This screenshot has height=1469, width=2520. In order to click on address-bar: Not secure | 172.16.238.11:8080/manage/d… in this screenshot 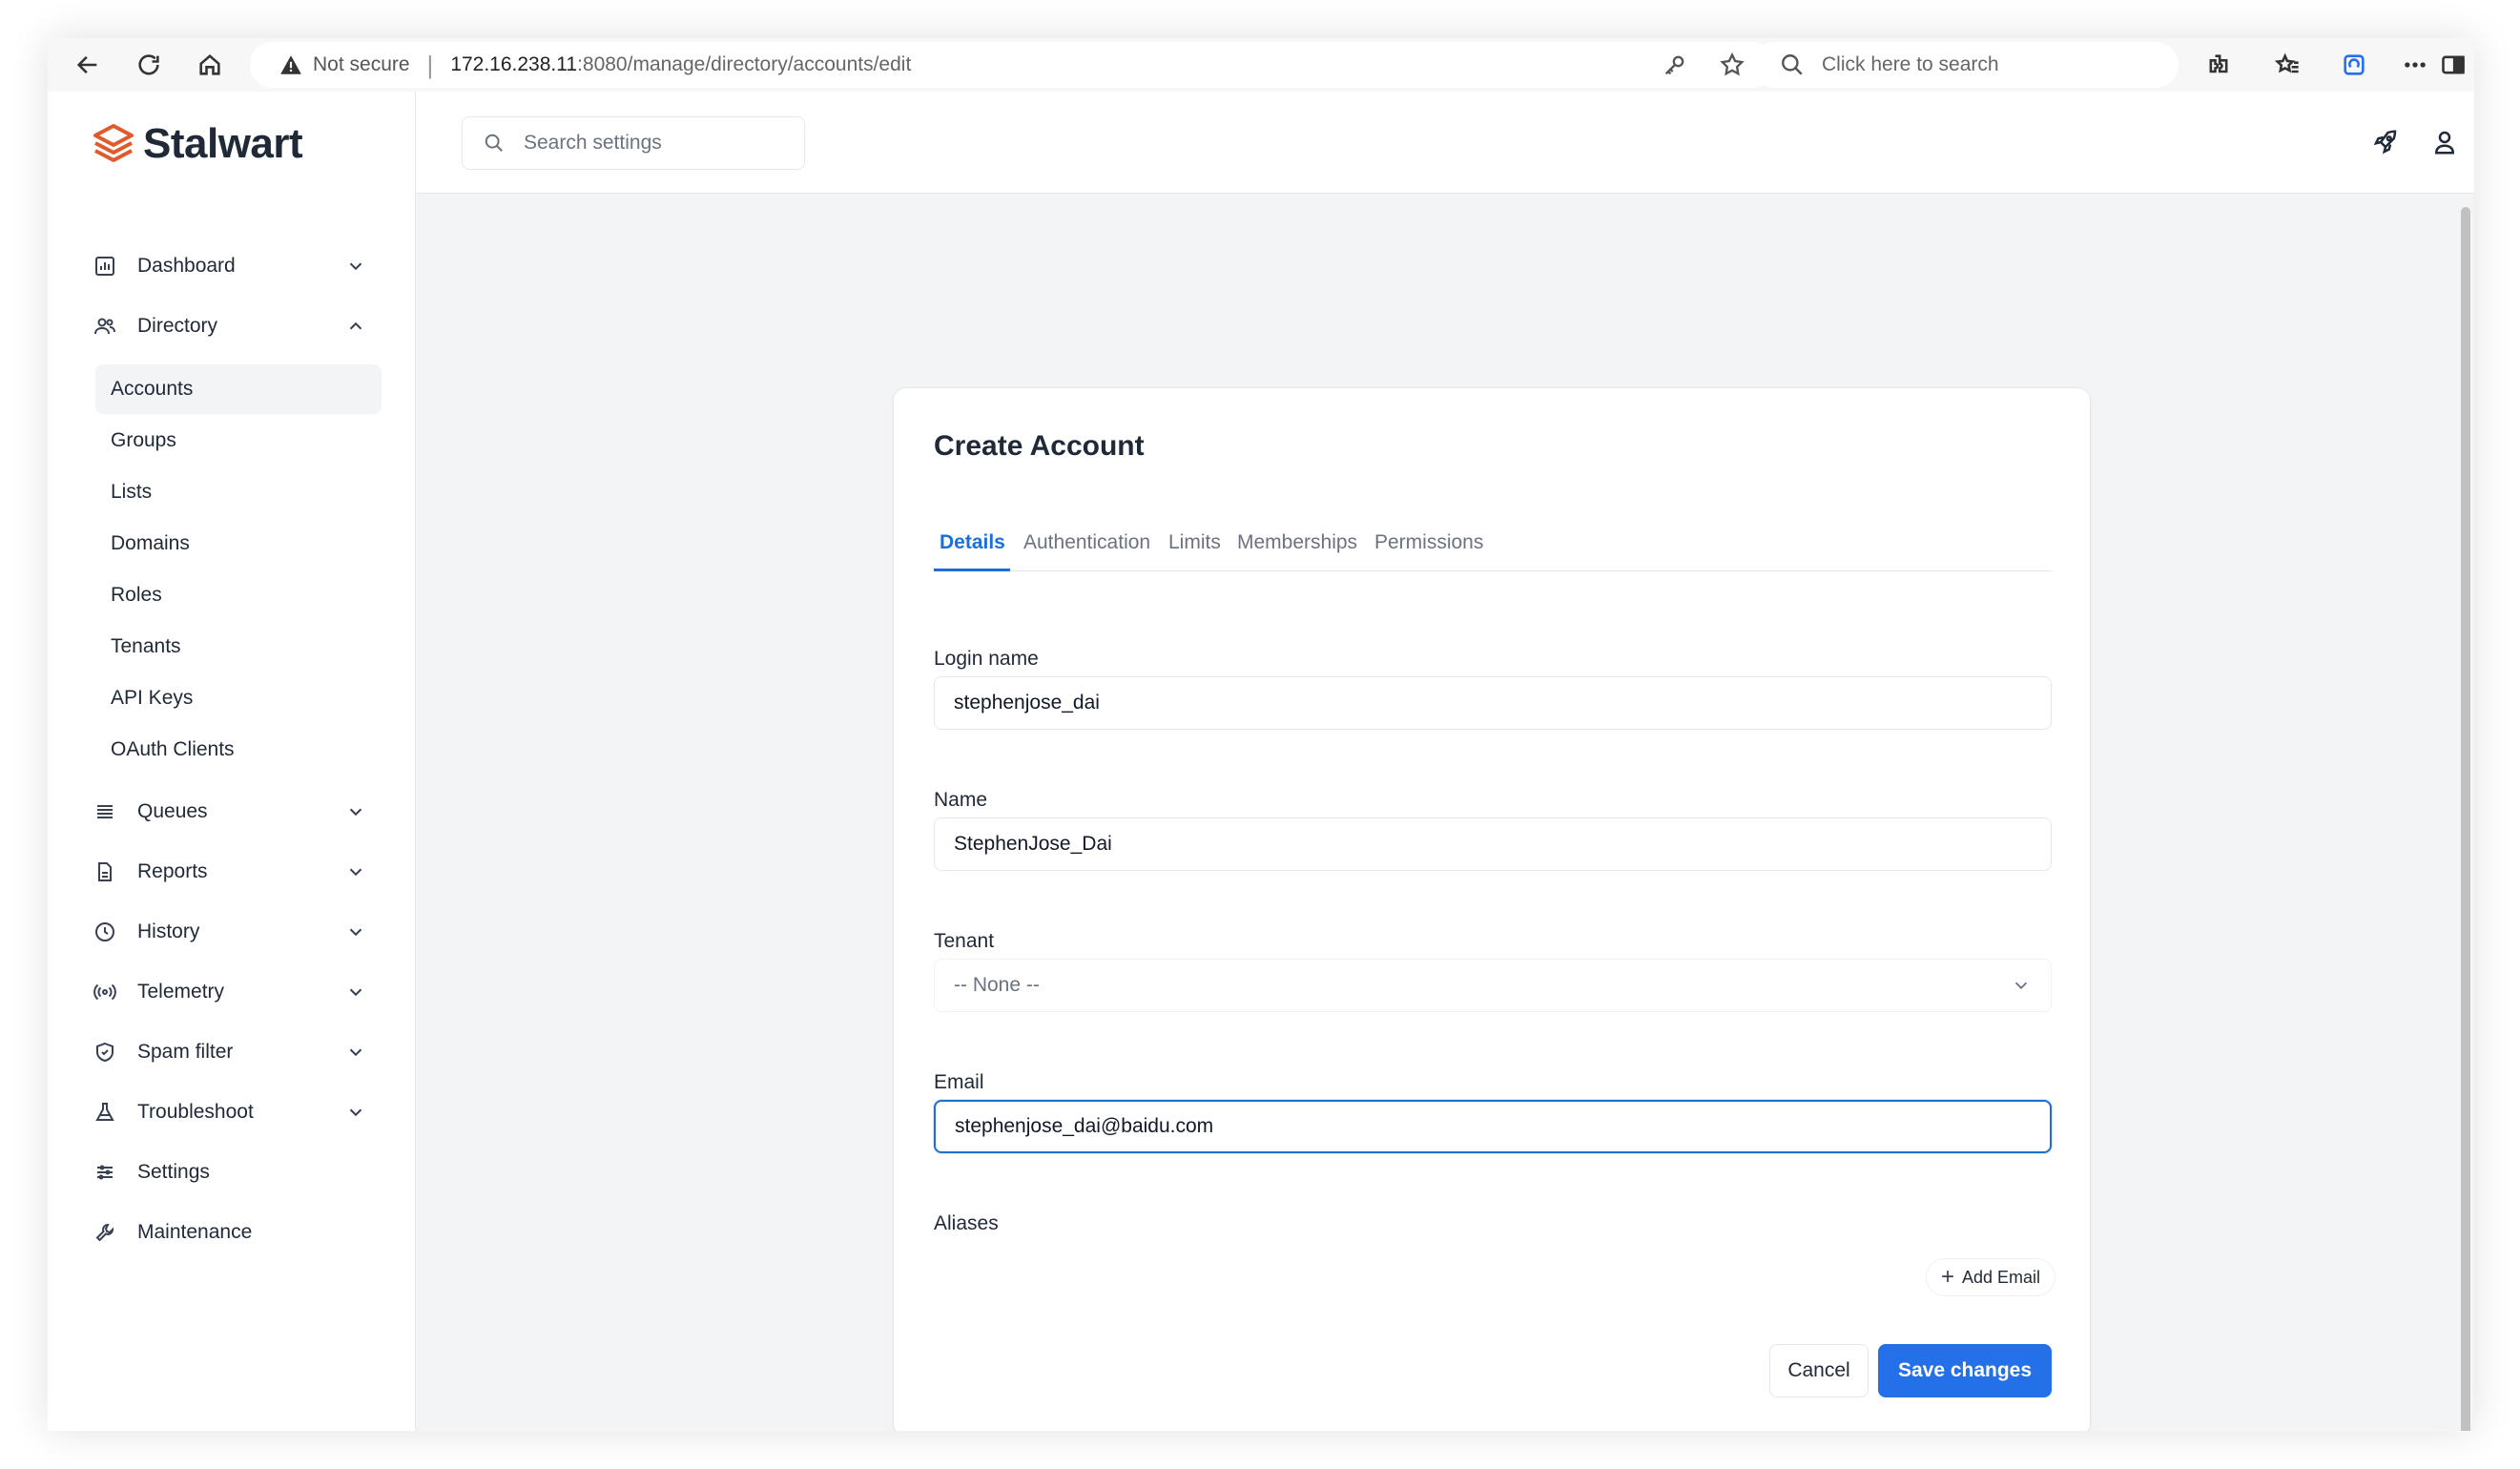, I will do `click(1013, 65)`.